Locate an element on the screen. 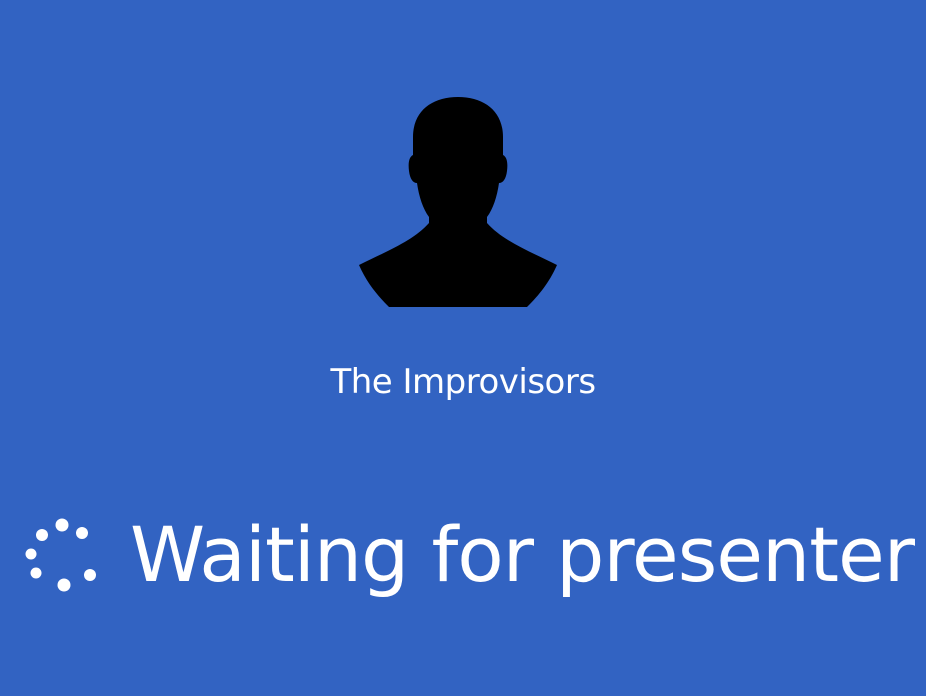 This screenshot has width=926, height=696. waiting-status: Waiting for presenter is located at coordinates (469, 555).